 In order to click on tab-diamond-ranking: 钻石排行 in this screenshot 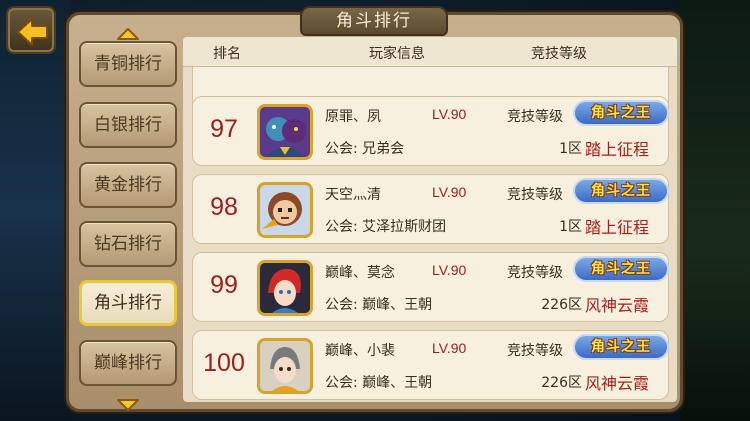, I will do `click(128, 244)`.